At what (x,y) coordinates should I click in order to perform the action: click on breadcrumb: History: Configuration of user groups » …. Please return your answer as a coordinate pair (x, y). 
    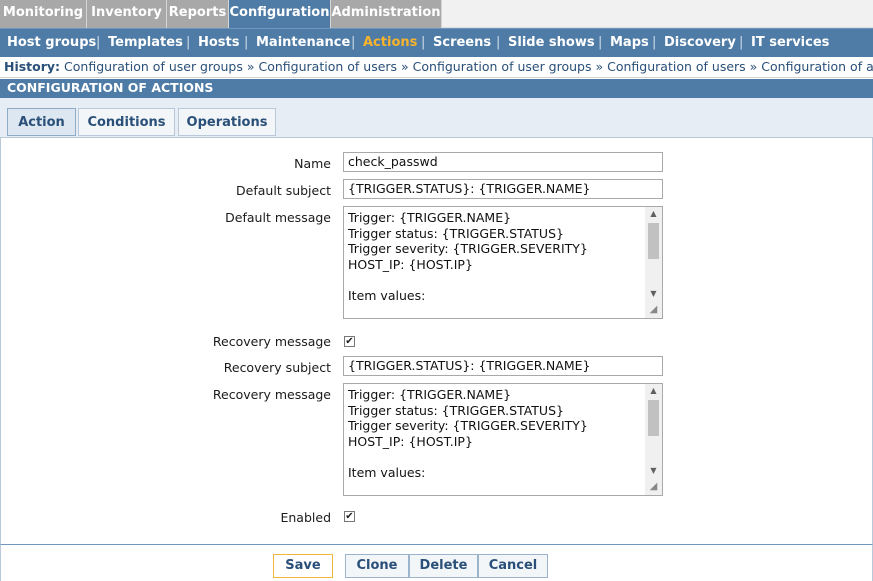
    Looking at the image, I should click on (436, 67).